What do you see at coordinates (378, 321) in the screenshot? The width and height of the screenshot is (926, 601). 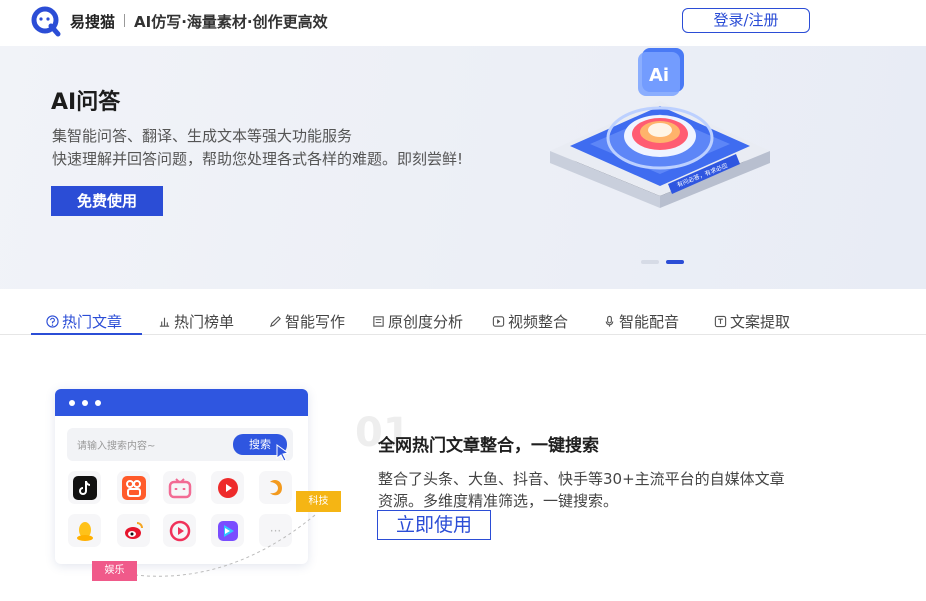 I see `document-icon` at bounding box center [378, 321].